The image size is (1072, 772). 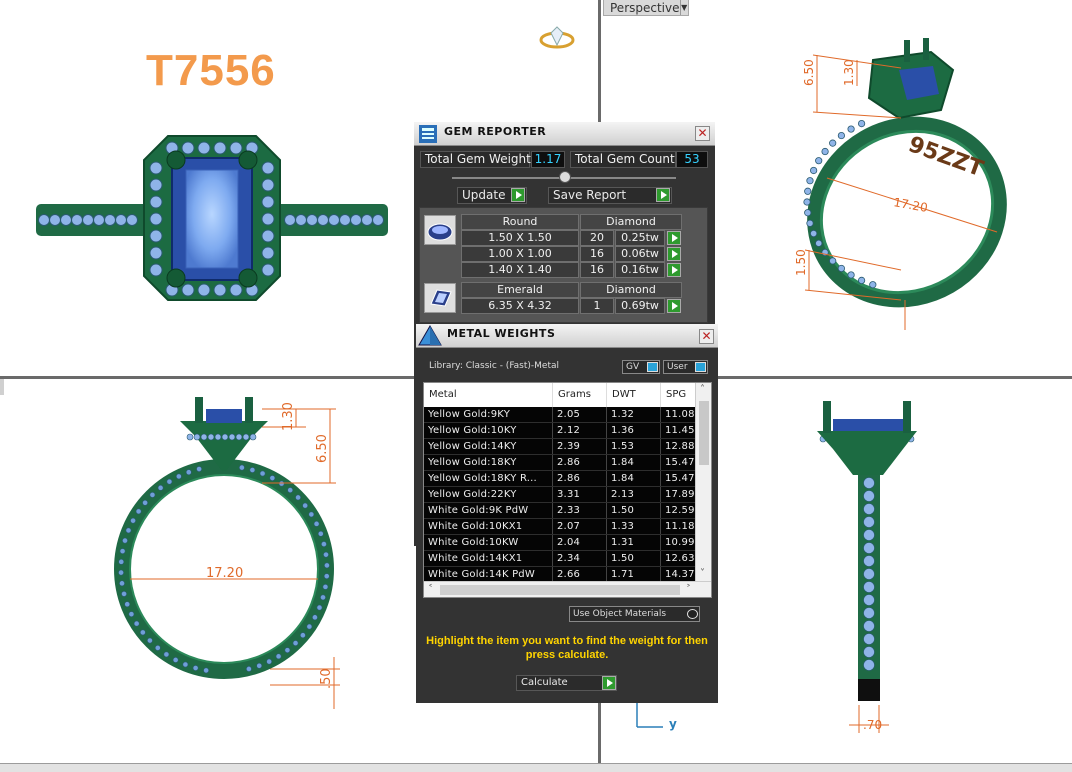 I want to click on table-row: Yellow Gold:9KY 2.05 1.32 11.08, so click(x=560, y=415).